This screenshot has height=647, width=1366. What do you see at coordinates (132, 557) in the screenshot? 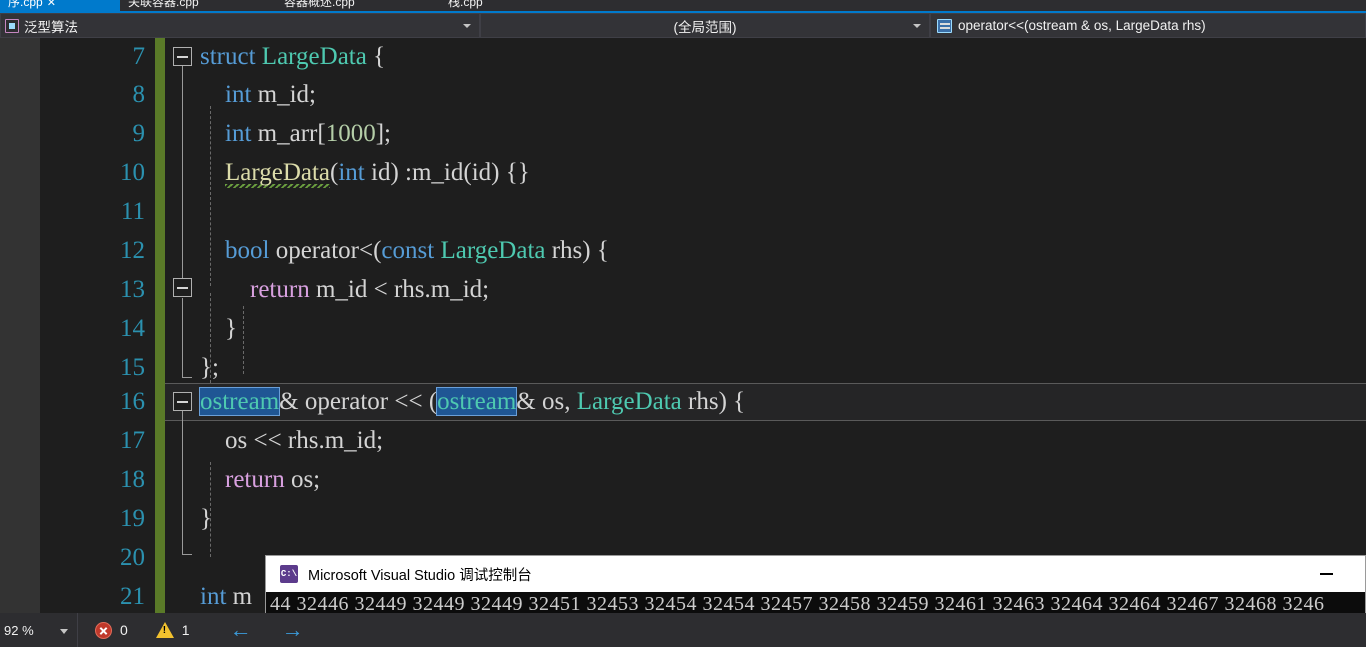
I see `line-number: 20` at bounding box center [132, 557].